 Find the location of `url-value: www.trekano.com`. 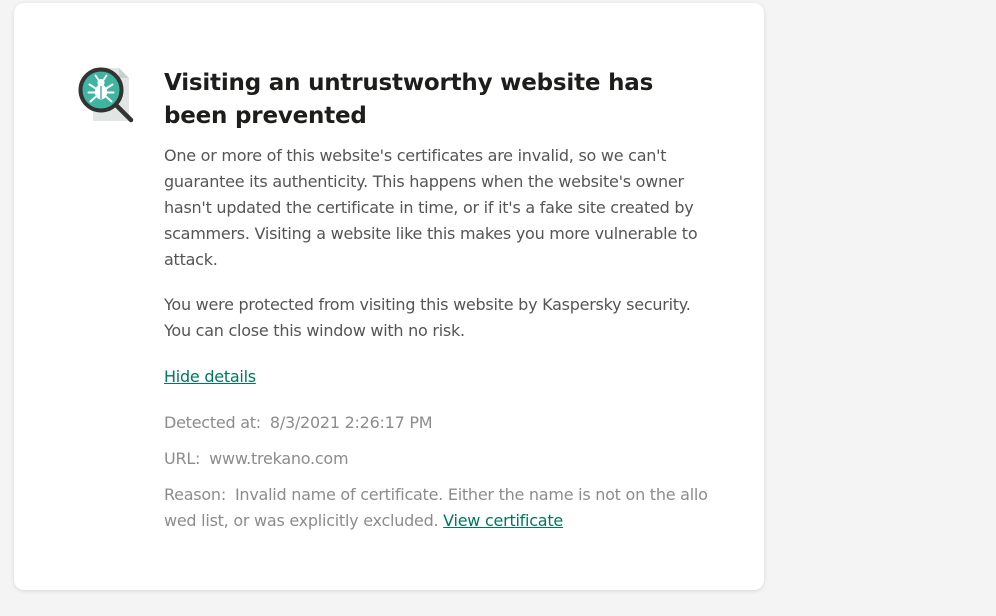

url-value: www.trekano.com is located at coordinates (279, 458).